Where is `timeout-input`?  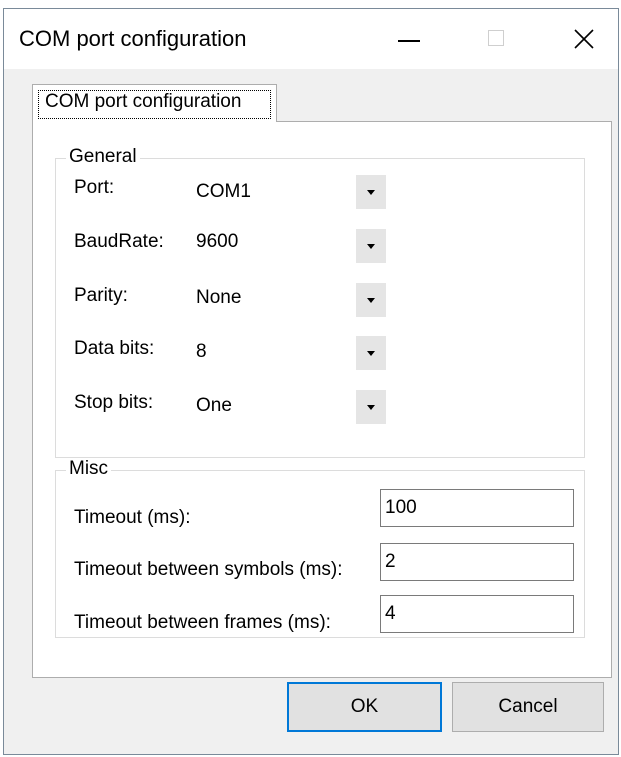 timeout-input is located at coordinates (477, 508).